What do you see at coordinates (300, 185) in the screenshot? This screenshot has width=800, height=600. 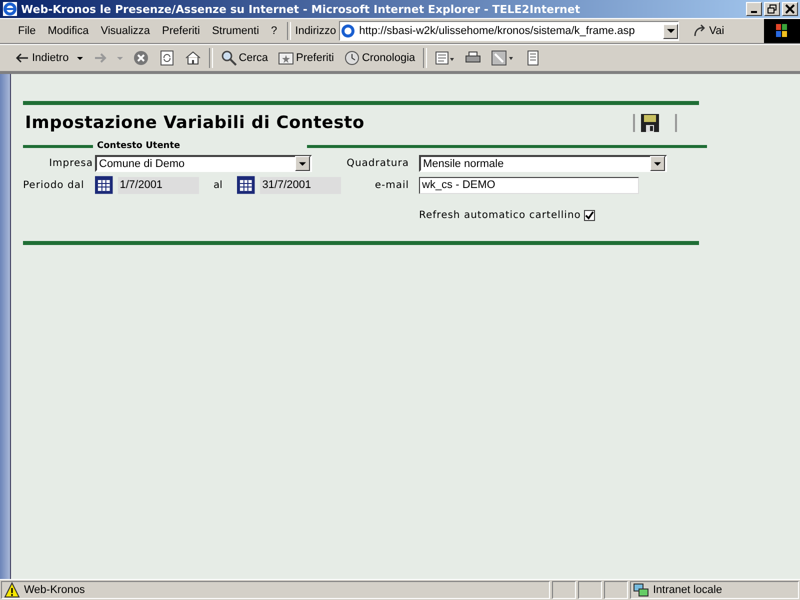 I see `date-field: 31/7/2001` at bounding box center [300, 185].